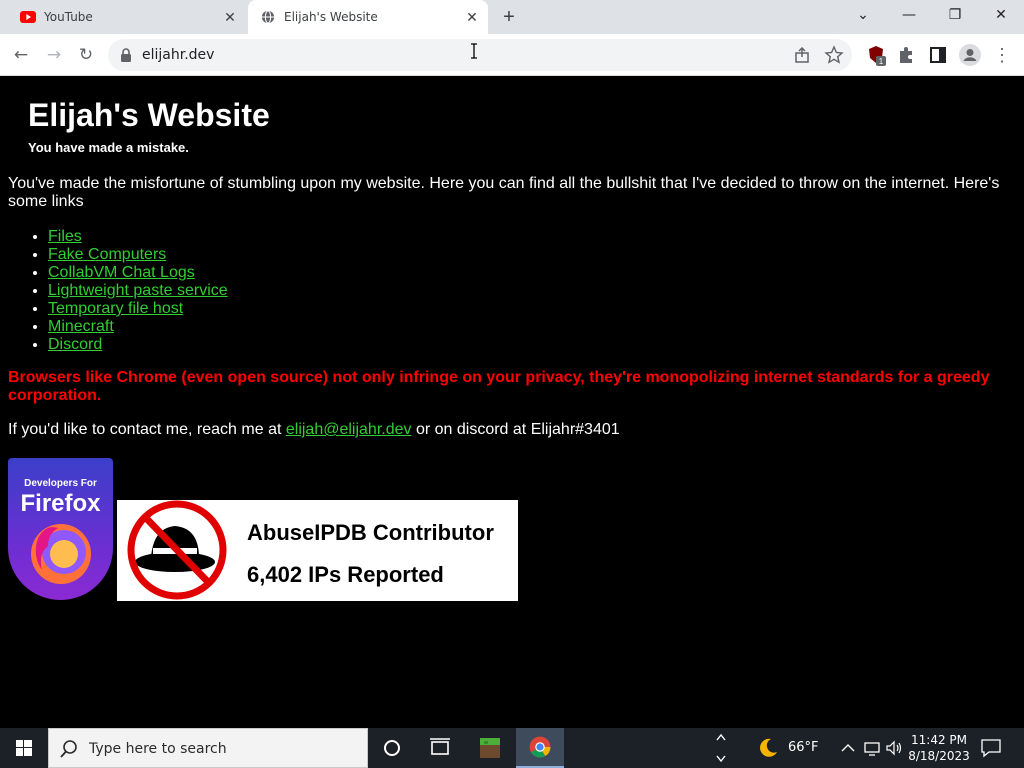  Describe the element at coordinates (370, 532) in the screenshot. I see `abuseipdb-title: AbuseIPDB Contributor` at that location.